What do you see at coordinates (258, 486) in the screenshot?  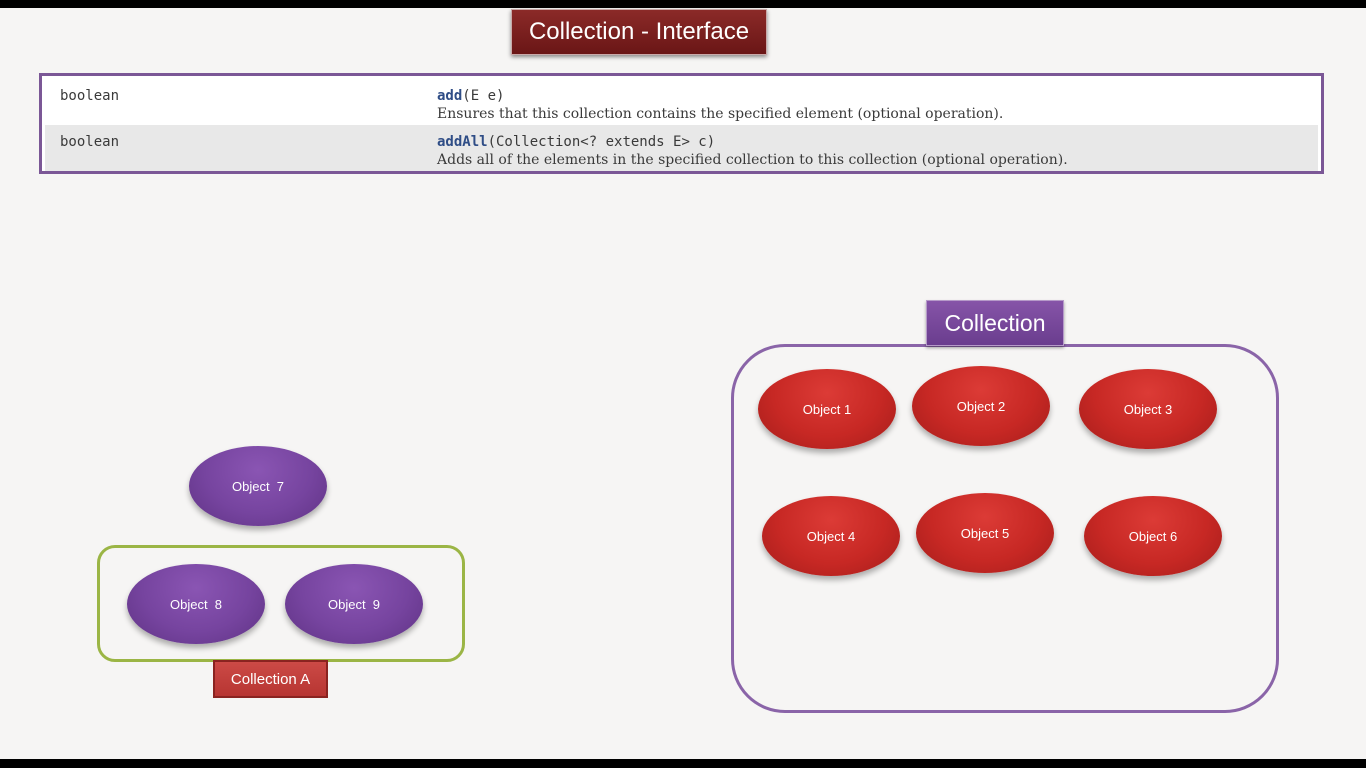 I see `object-7: Object 7` at bounding box center [258, 486].